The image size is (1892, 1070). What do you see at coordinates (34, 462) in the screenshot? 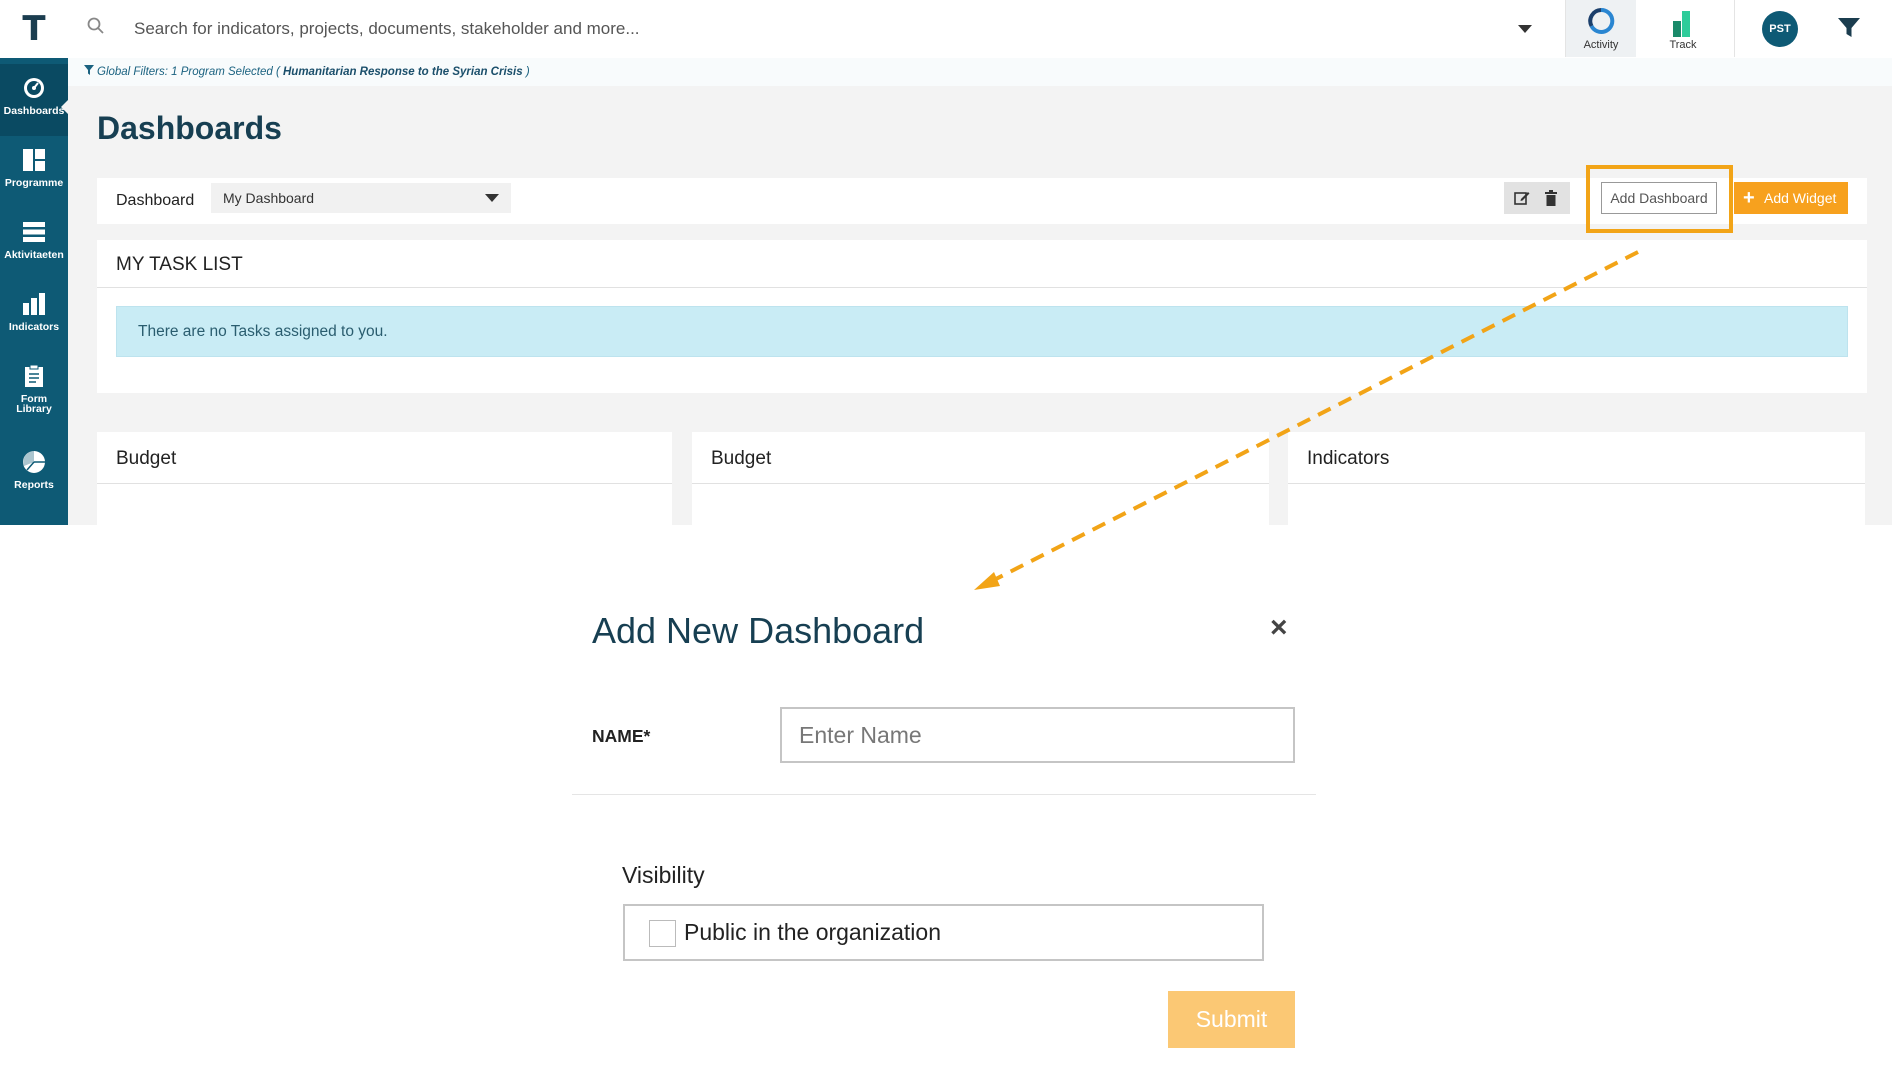
I see `pie-chart-icon` at bounding box center [34, 462].